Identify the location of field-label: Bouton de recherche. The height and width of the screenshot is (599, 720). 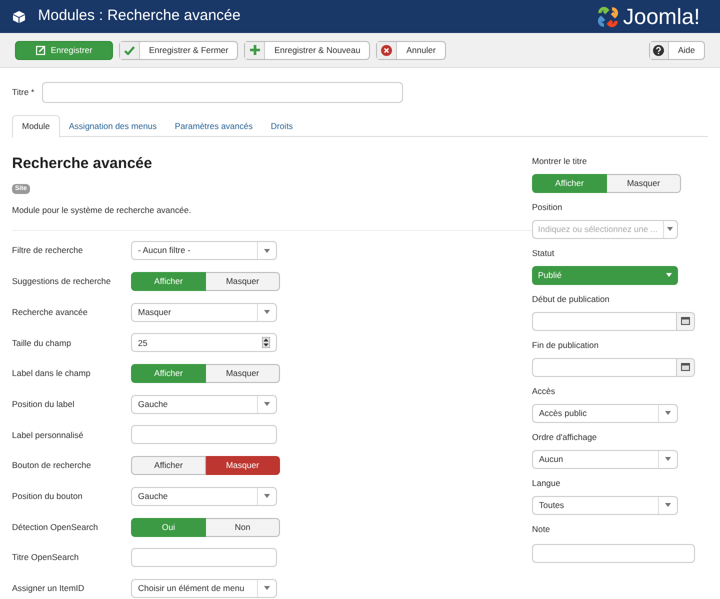
(52, 465).